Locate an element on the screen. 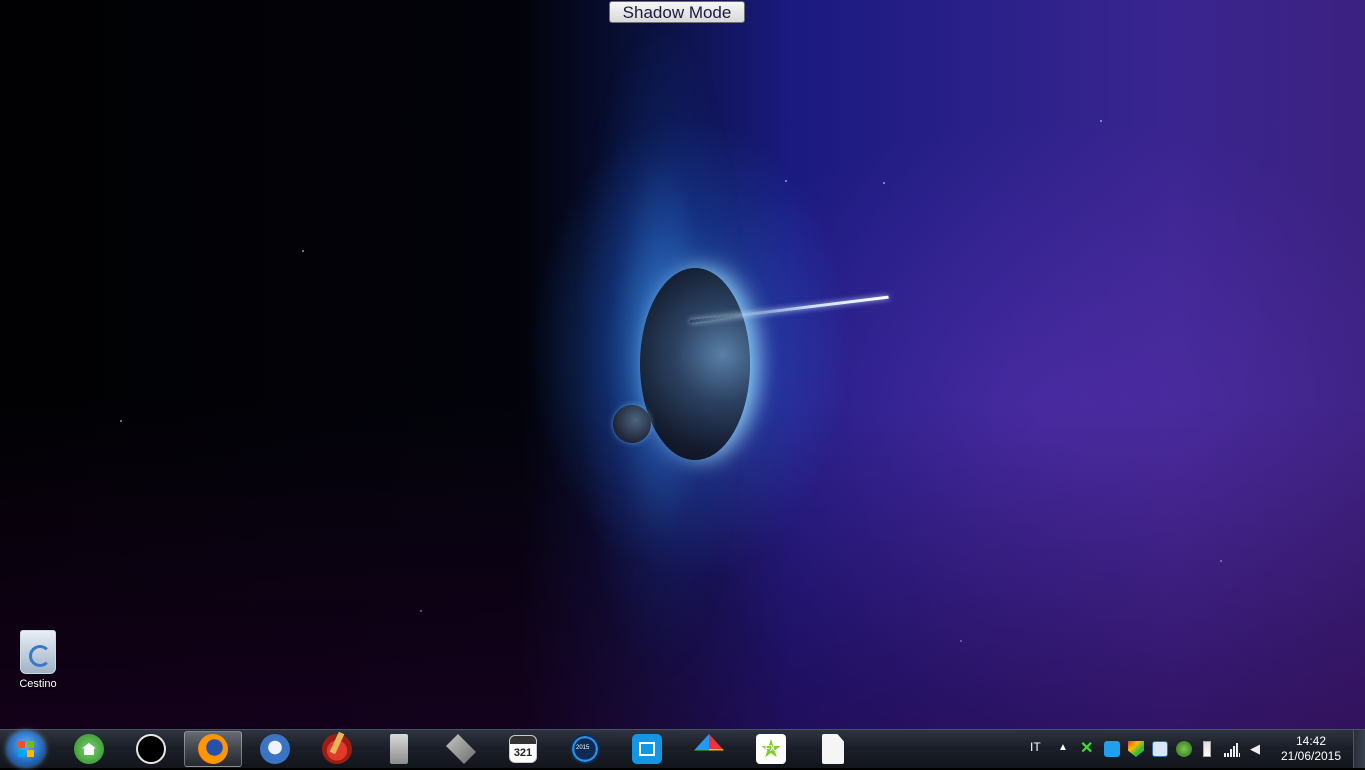  taskbar-thunderbird is located at coordinates (275, 749).